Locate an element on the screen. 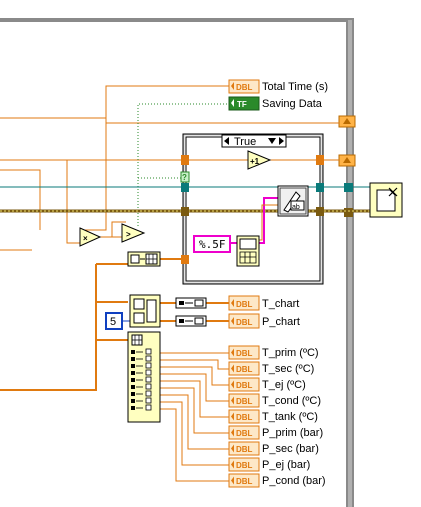 The width and height of the screenshot is (421, 507). case-tunnel-error-out is located at coordinates (320, 211).